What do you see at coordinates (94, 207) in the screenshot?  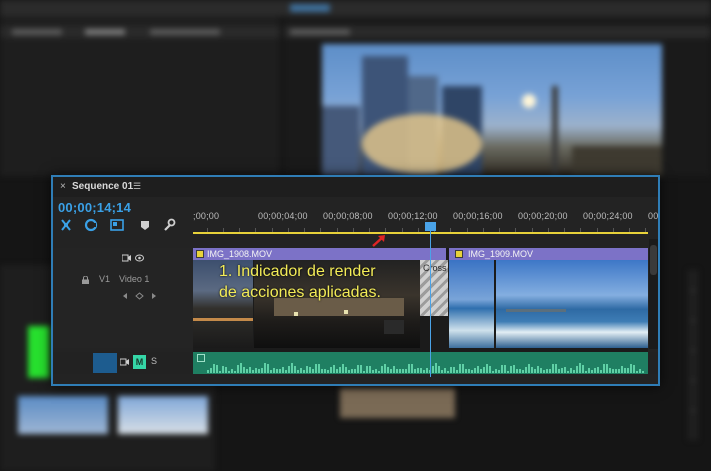 I see `playhead-timecode: 00;00;14;14` at bounding box center [94, 207].